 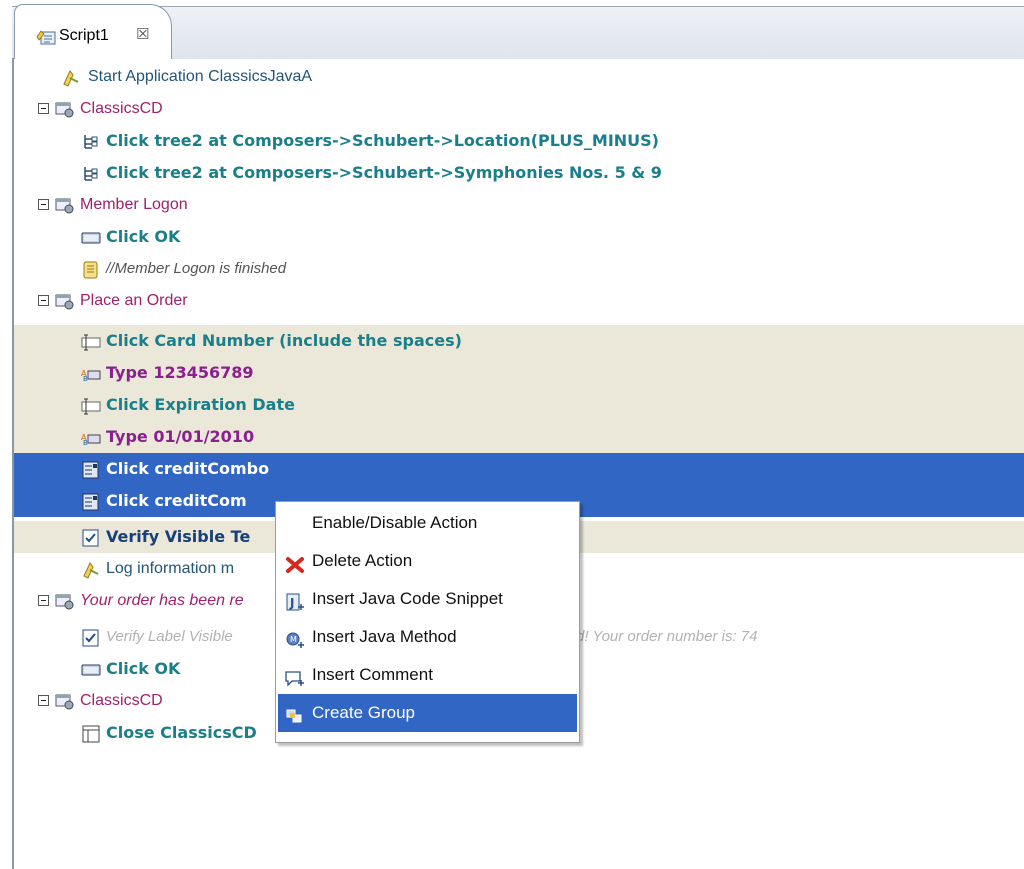 I want to click on menu-item-insert-comment: Insert Comment, so click(x=427, y=675).